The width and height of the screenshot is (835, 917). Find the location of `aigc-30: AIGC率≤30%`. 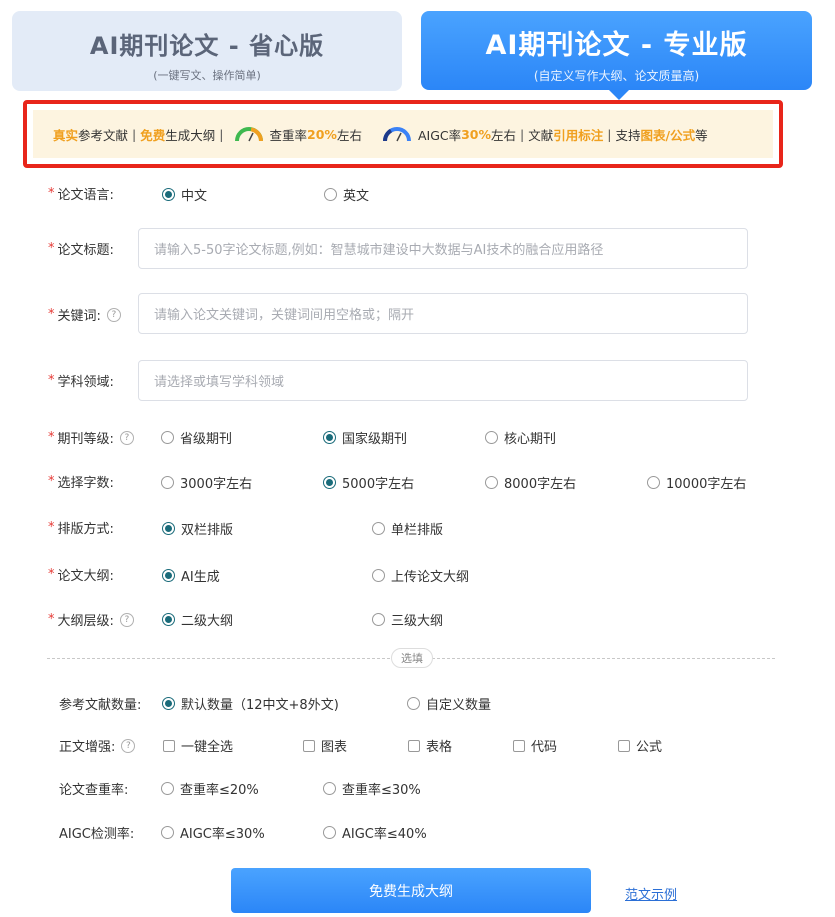

aigc-30: AIGC率≤30% is located at coordinates (213, 832).